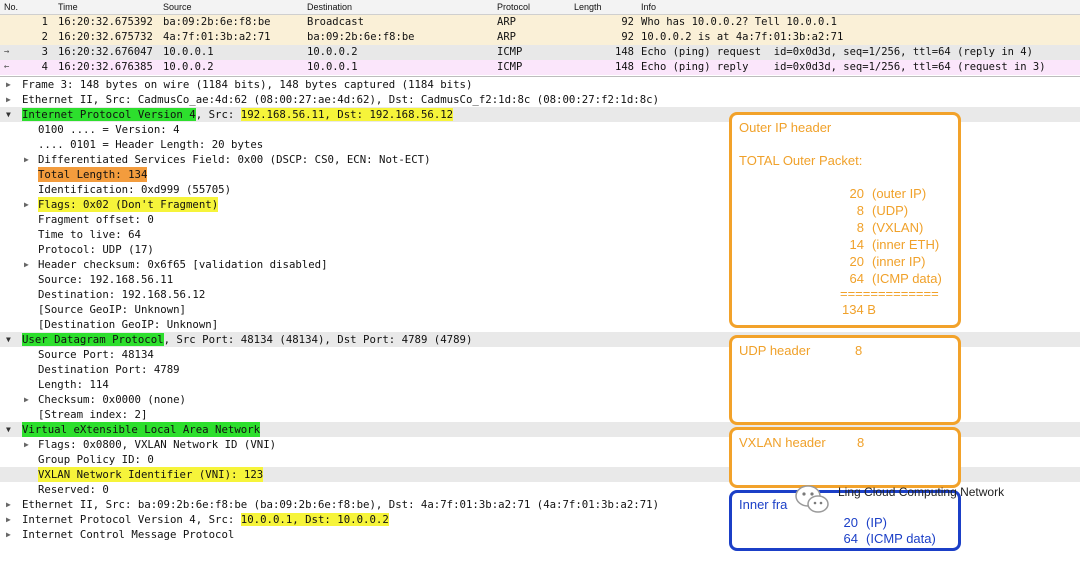 The width and height of the screenshot is (1080, 587). Describe the element at coordinates (850, 538) in the screenshot. I see `size-number: 64` at that location.